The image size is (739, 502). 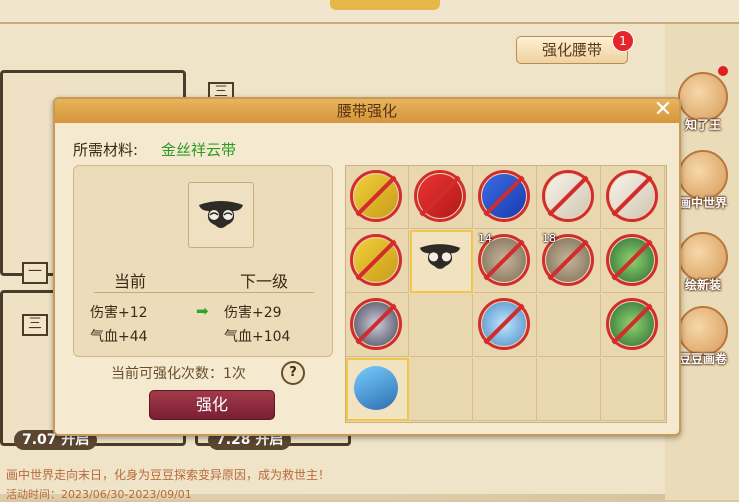 I want to click on required-material-value: 金丝祥云带, so click(x=199, y=150).